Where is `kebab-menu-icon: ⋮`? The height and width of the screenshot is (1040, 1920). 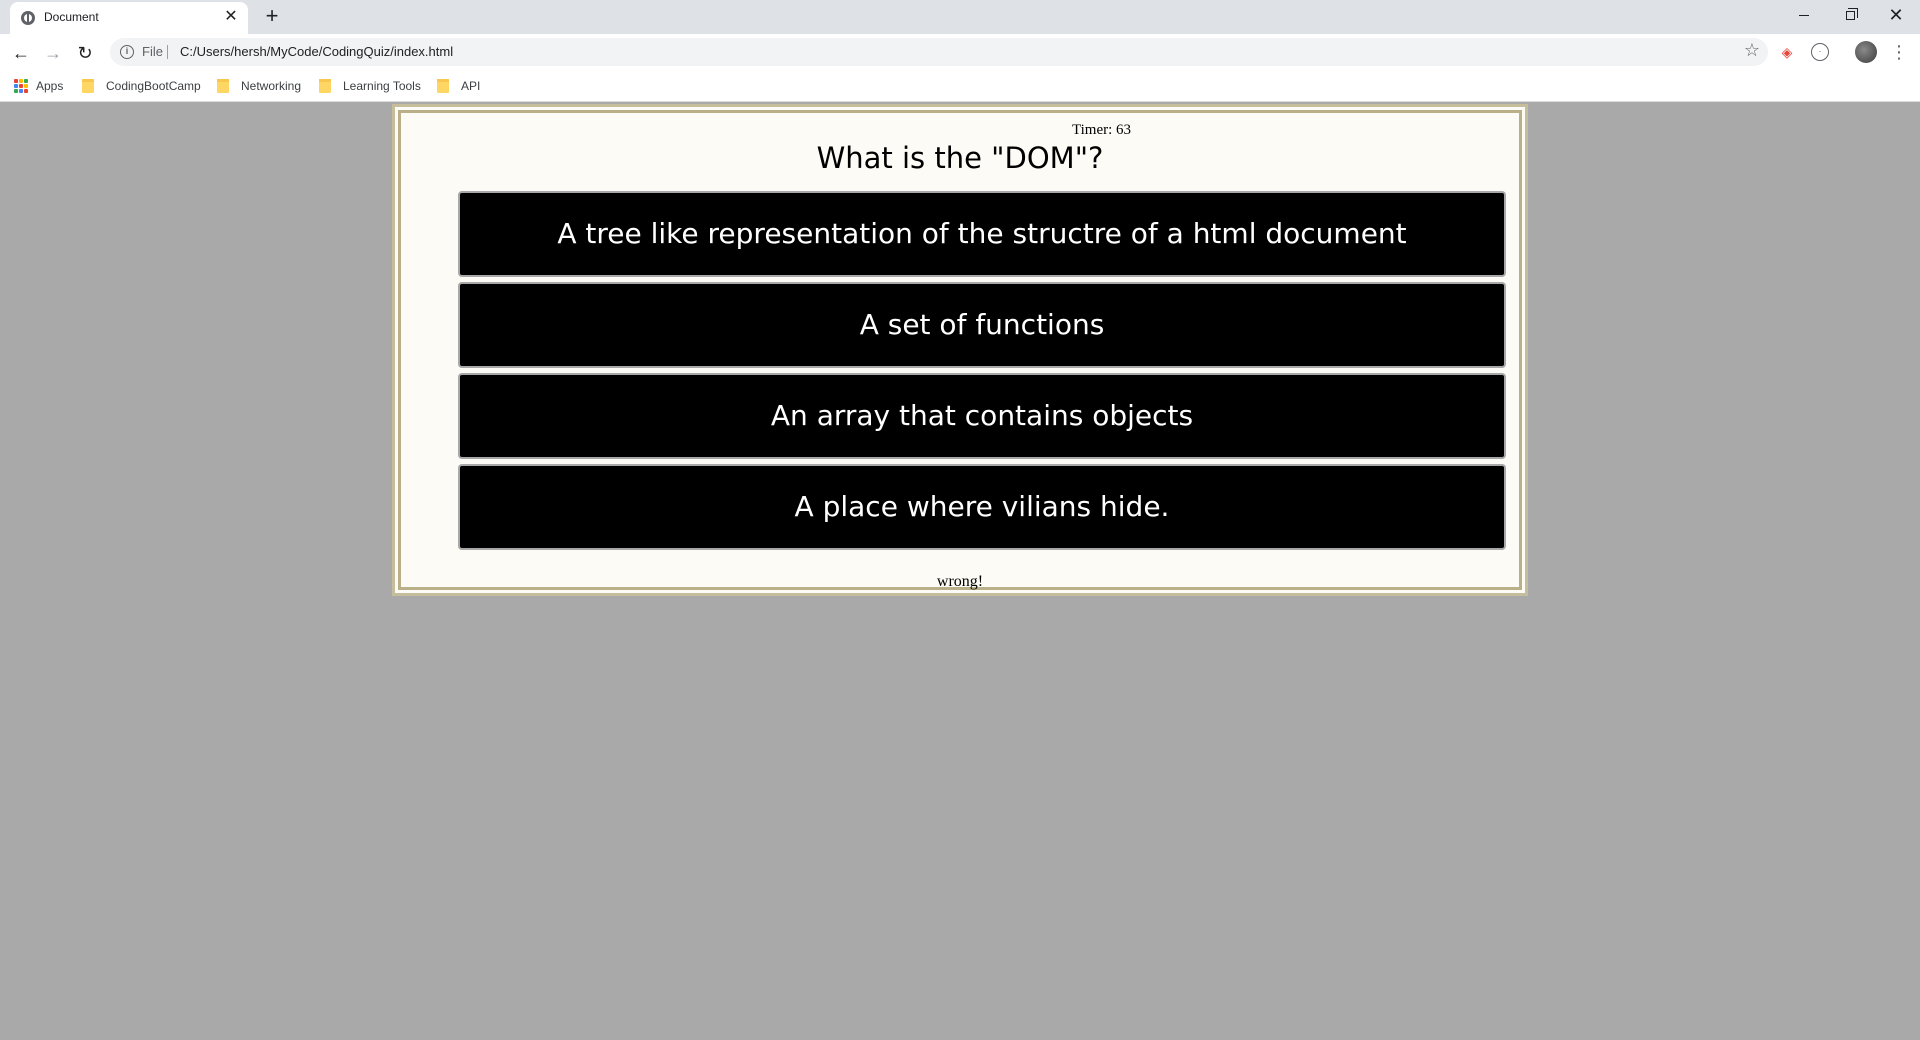
kebab-menu-icon: ⋮ is located at coordinates (1899, 52).